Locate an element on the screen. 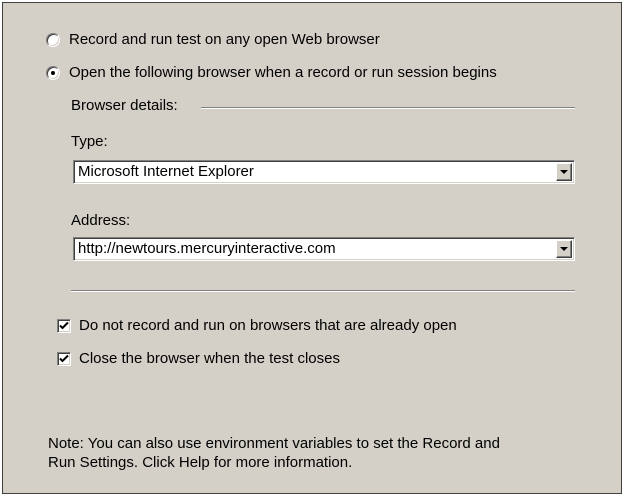 Image resolution: width=627 pixels, height=498 pixels. address-combobox: http://newtours.mercuryinteractive.com is located at coordinates (324, 249).